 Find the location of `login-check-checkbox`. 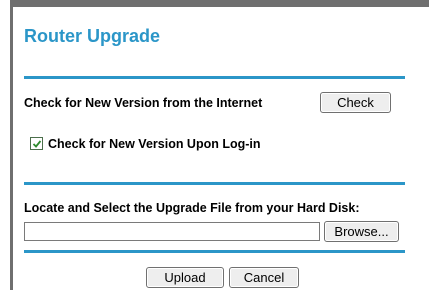

login-check-checkbox is located at coordinates (36, 143).